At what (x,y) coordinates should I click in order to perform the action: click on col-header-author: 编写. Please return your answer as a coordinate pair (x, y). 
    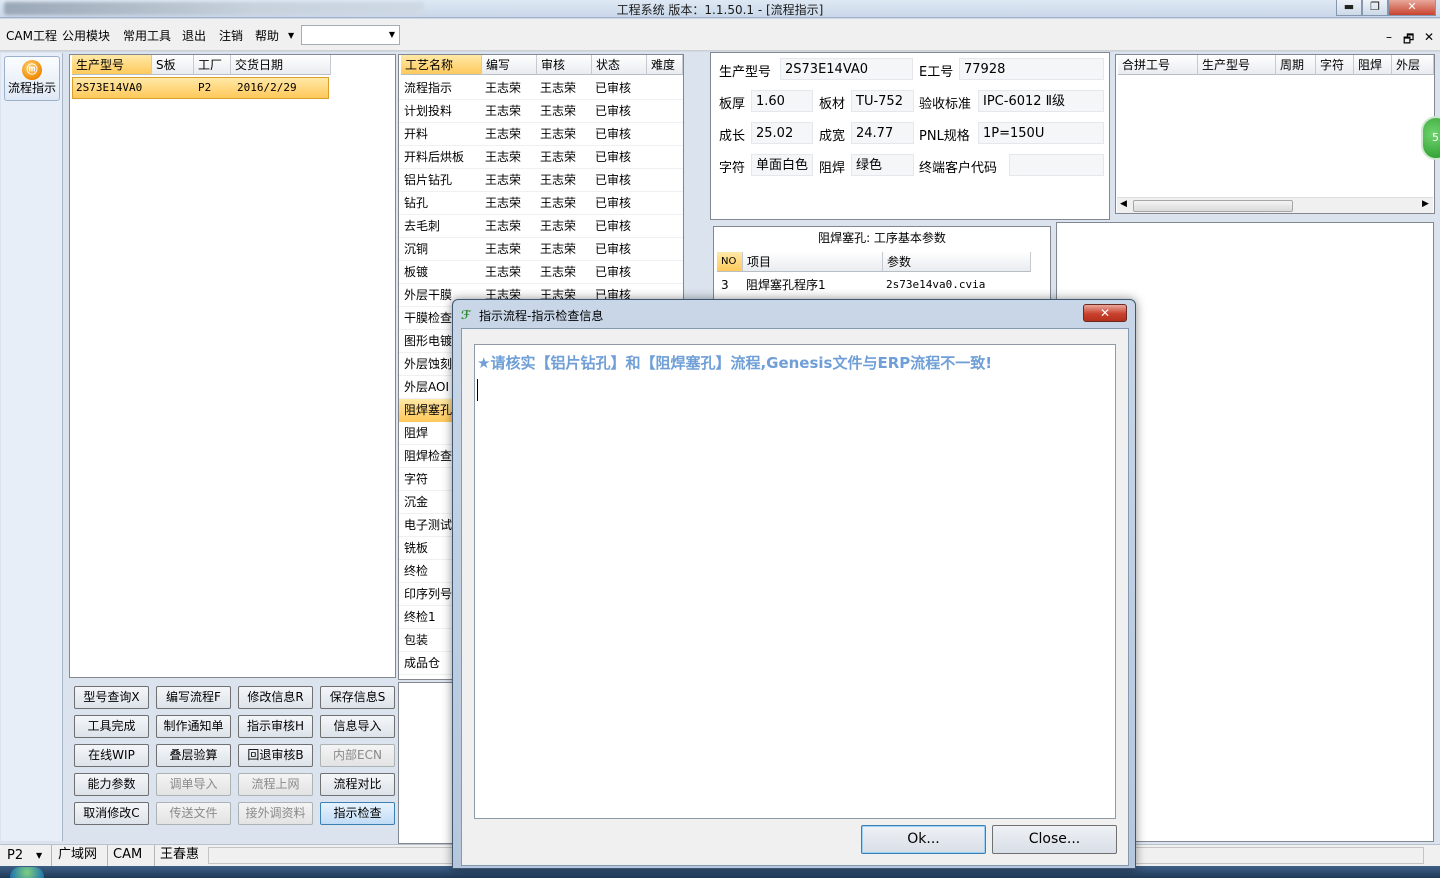
    Looking at the image, I should click on (509, 65).